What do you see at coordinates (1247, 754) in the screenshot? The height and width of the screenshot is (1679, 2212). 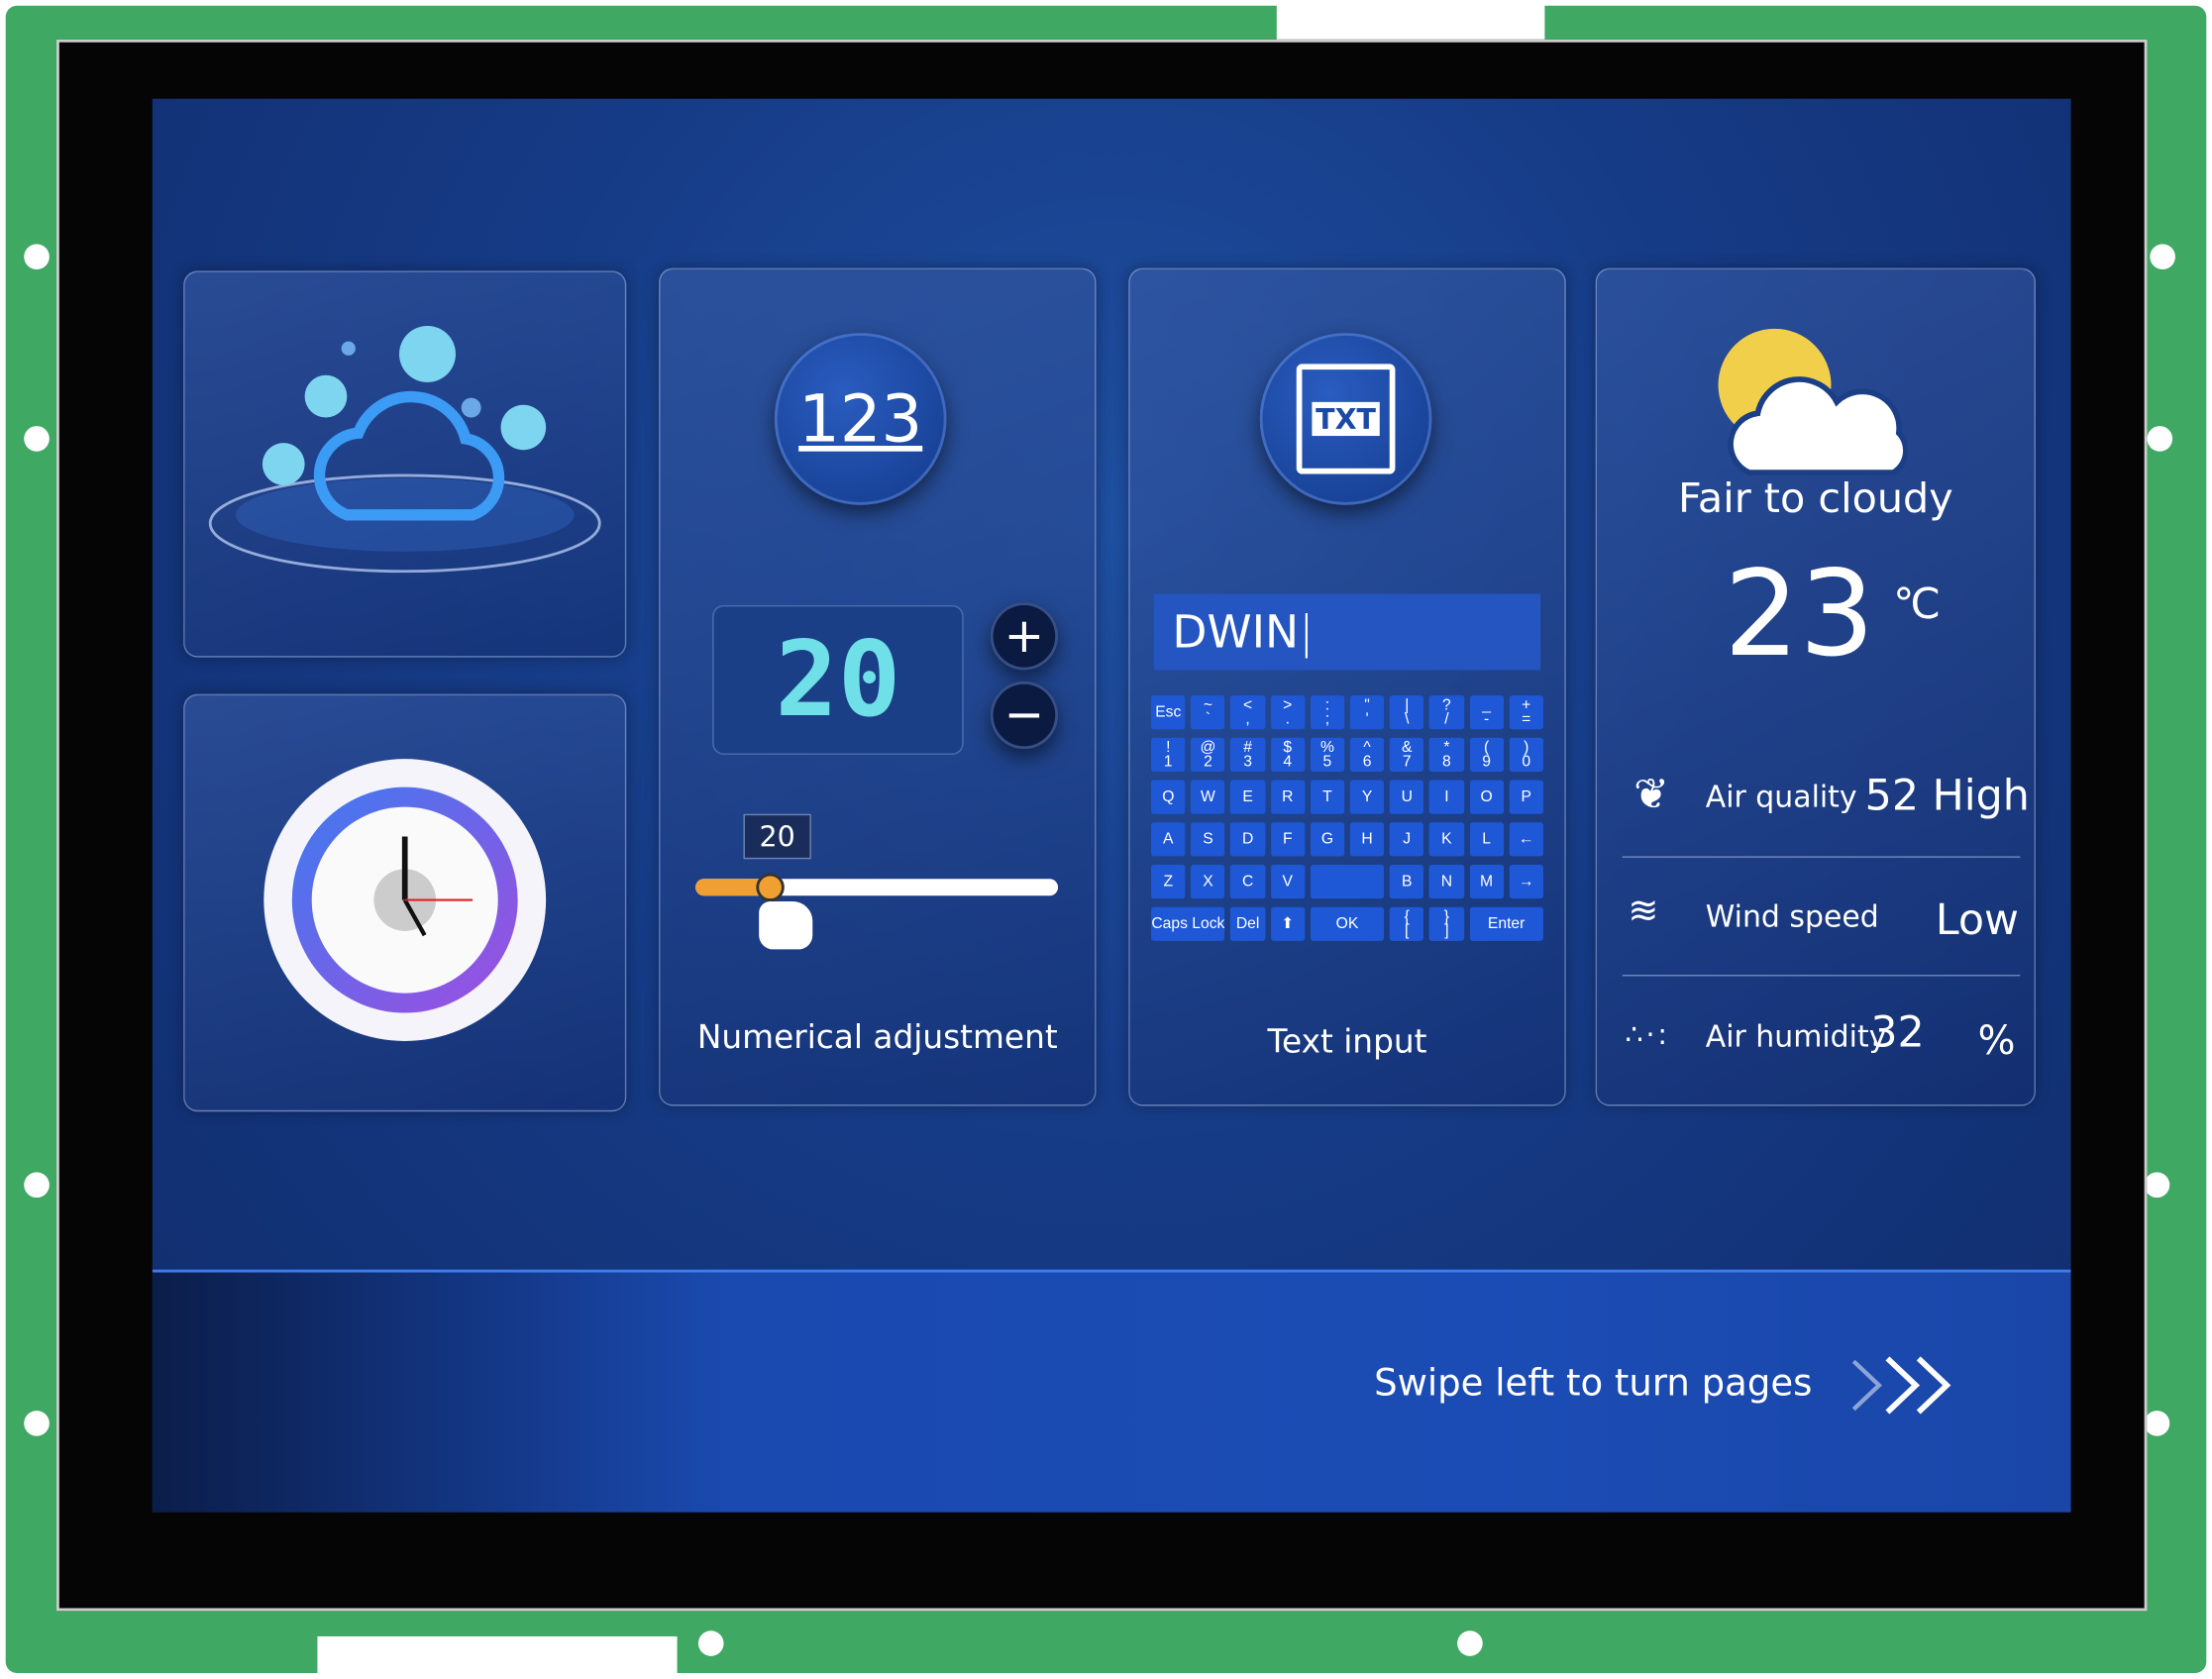 I see `key: #3` at bounding box center [1247, 754].